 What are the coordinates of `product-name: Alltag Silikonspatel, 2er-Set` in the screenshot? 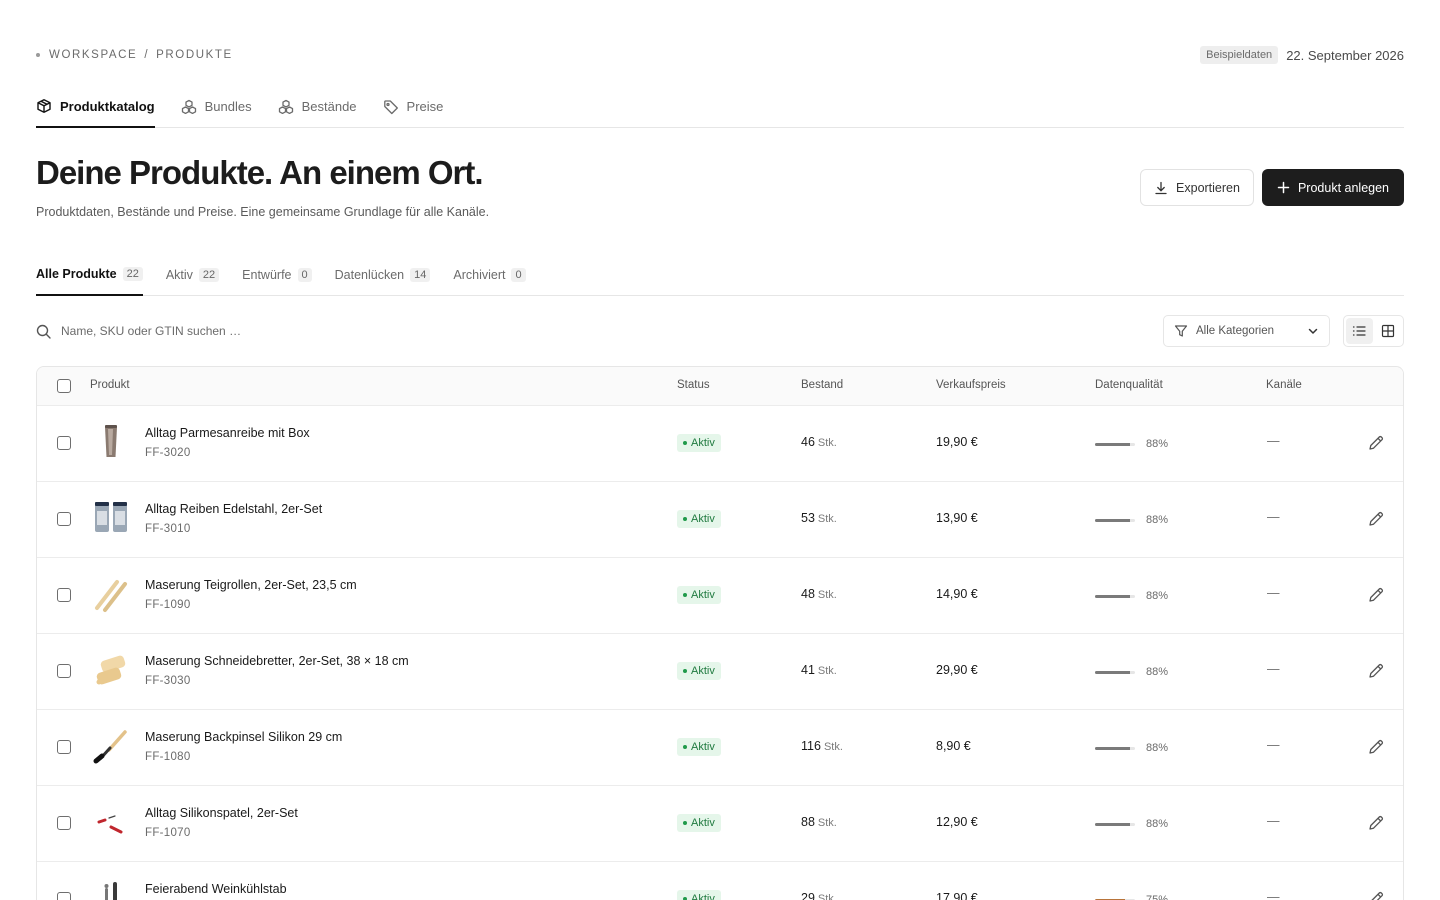 It's located at (221, 813).